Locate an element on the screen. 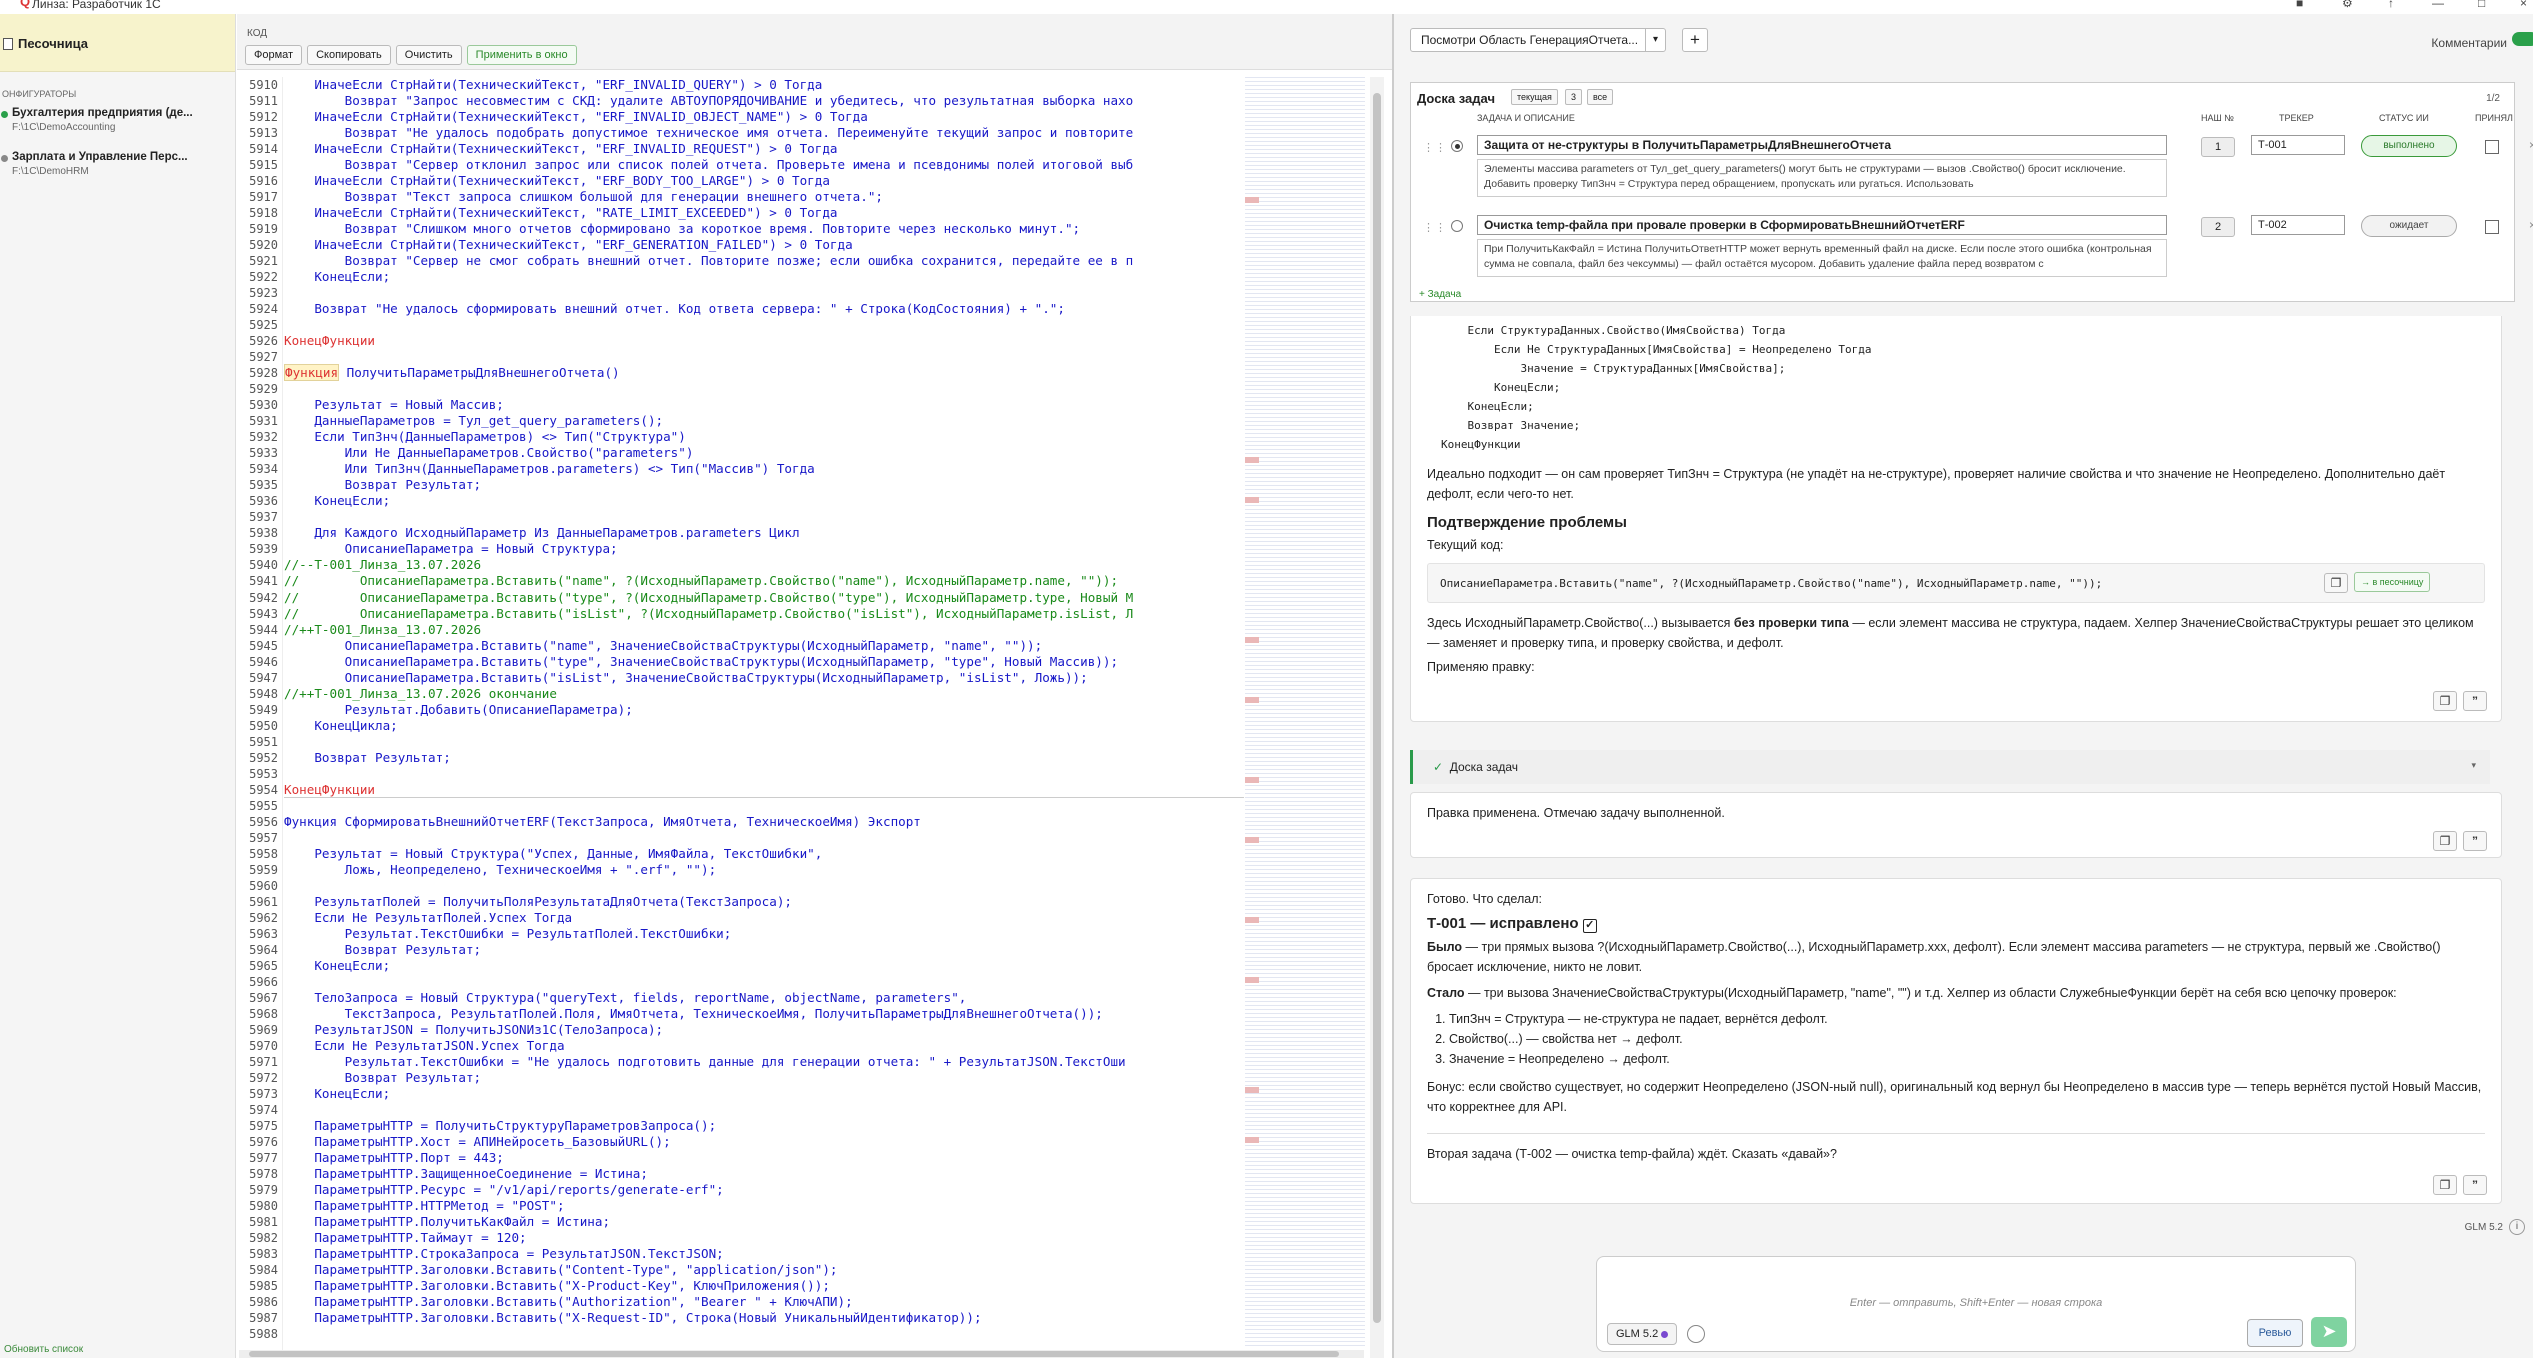 The height and width of the screenshot is (1358, 2533). message-paragraph: Применяю правку: is located at coordinates (1481, 667).